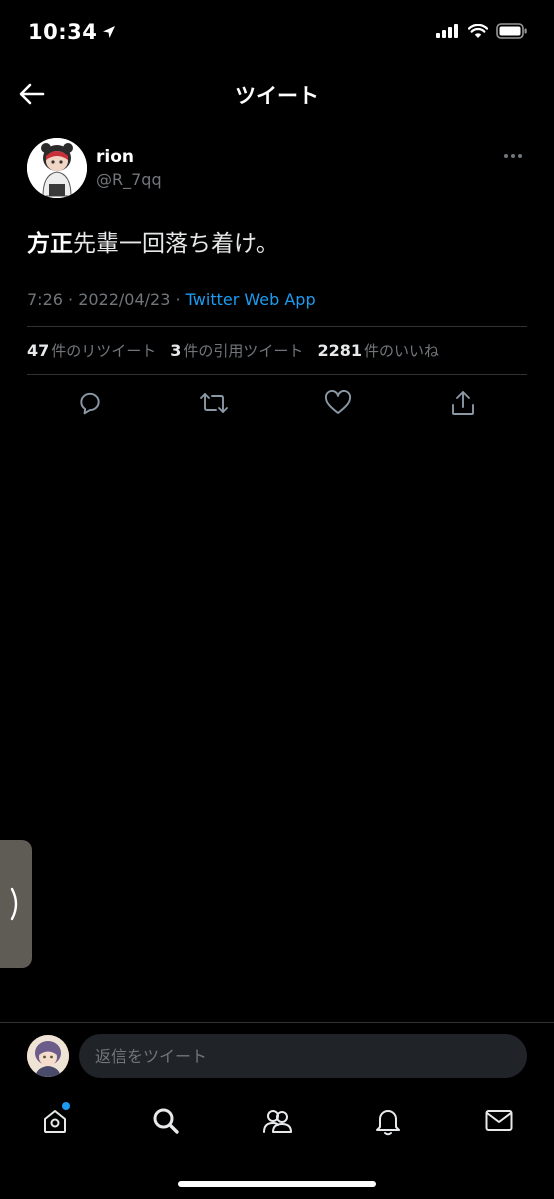  I want to click on share-icon, so click(463, 403).